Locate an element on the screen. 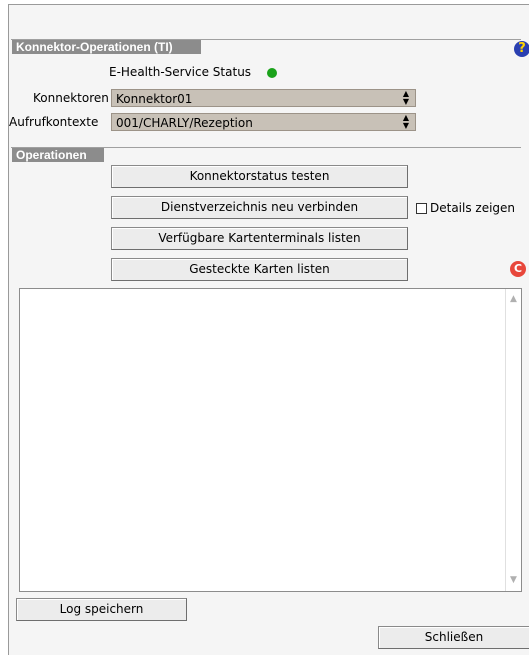  konnektoren-select: Konnektor01 ▲ ▼ is located at coordinates (263, 98).